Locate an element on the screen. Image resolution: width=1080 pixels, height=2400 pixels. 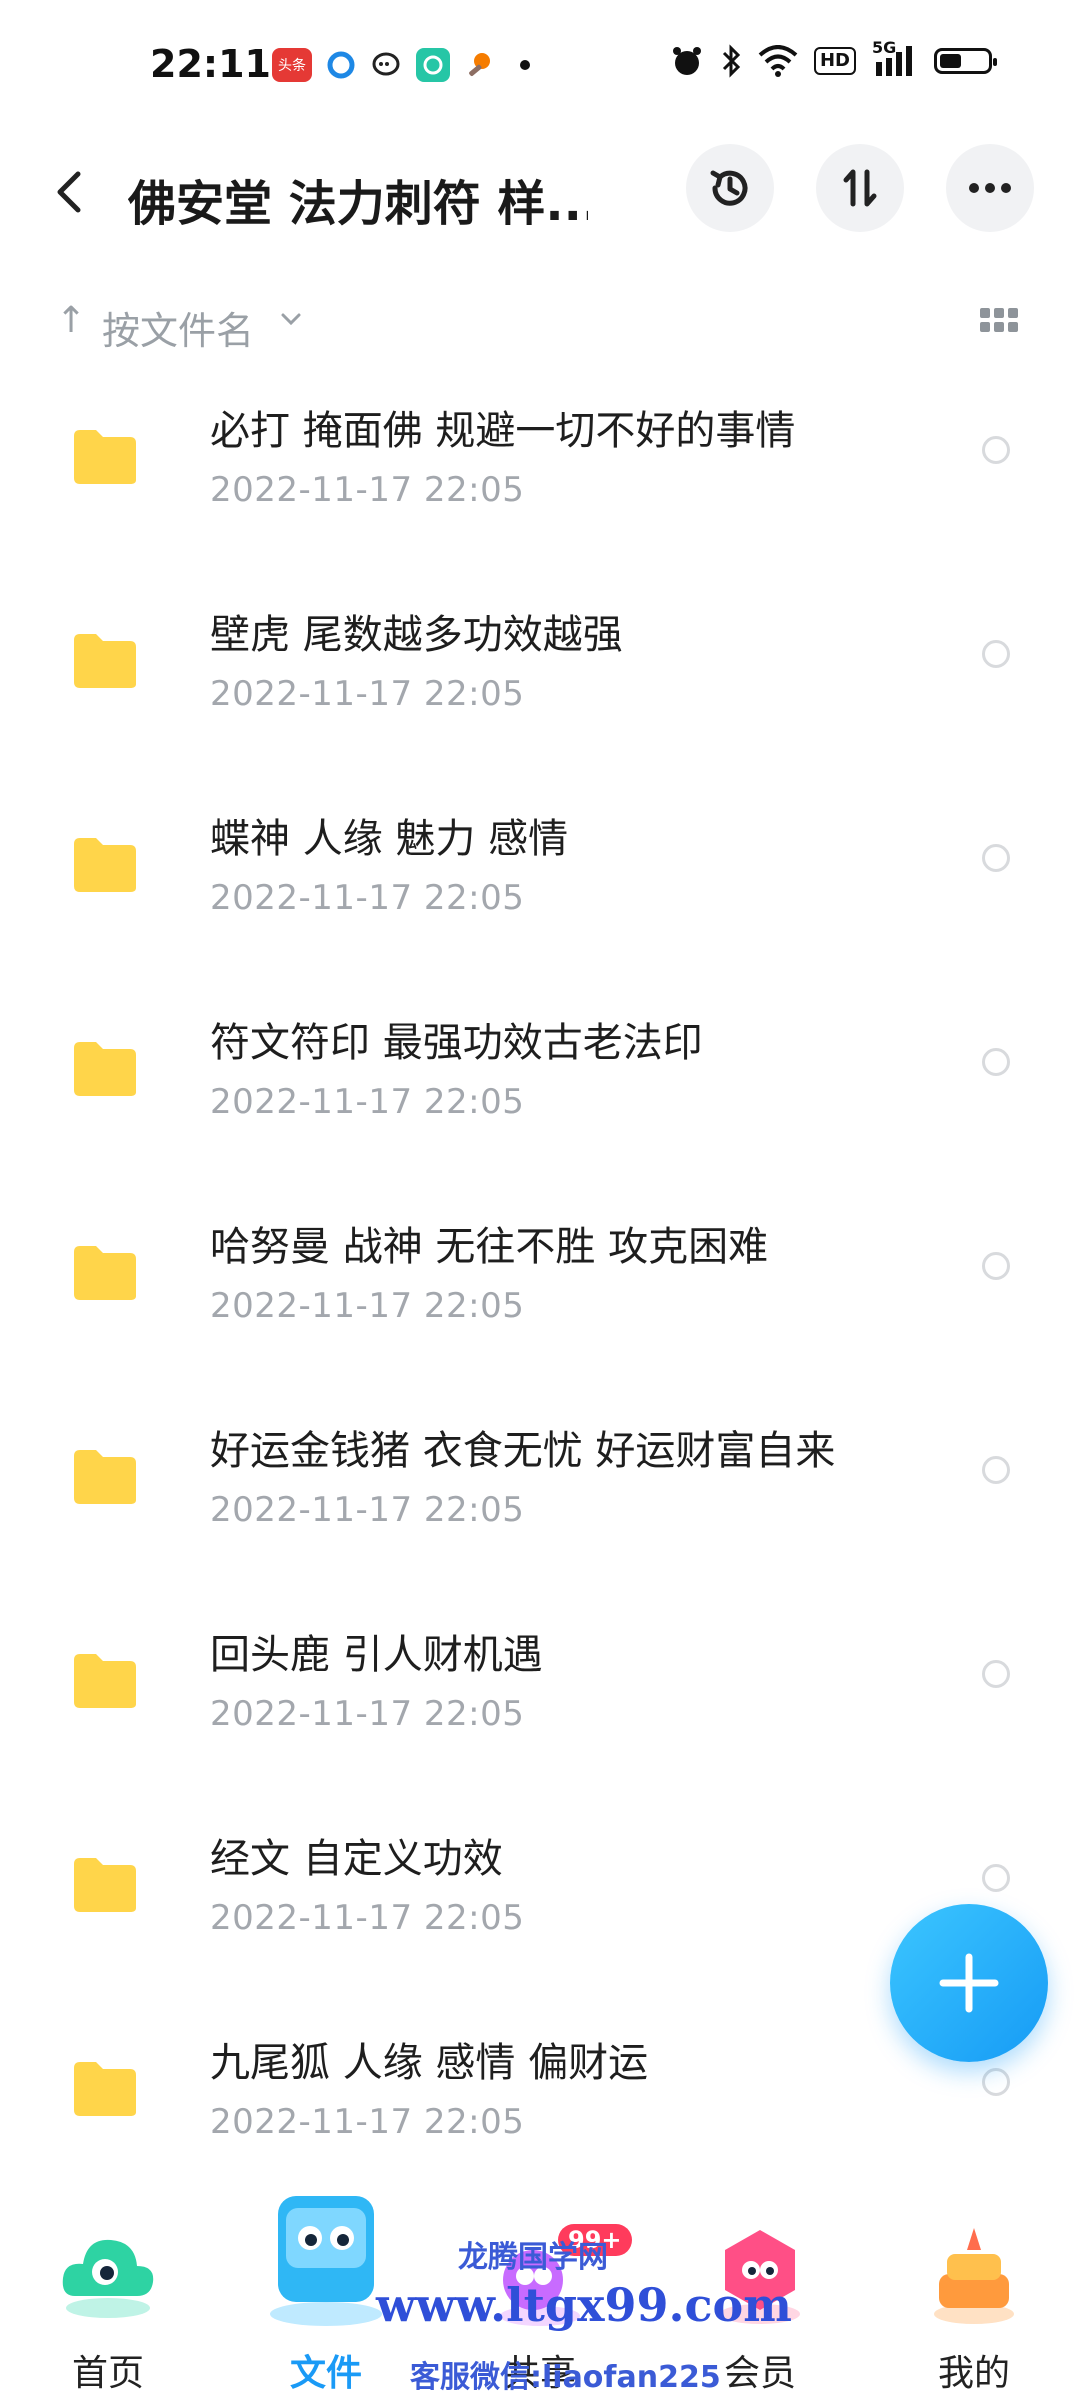
sort-icon is located at coordinates (860, 188).